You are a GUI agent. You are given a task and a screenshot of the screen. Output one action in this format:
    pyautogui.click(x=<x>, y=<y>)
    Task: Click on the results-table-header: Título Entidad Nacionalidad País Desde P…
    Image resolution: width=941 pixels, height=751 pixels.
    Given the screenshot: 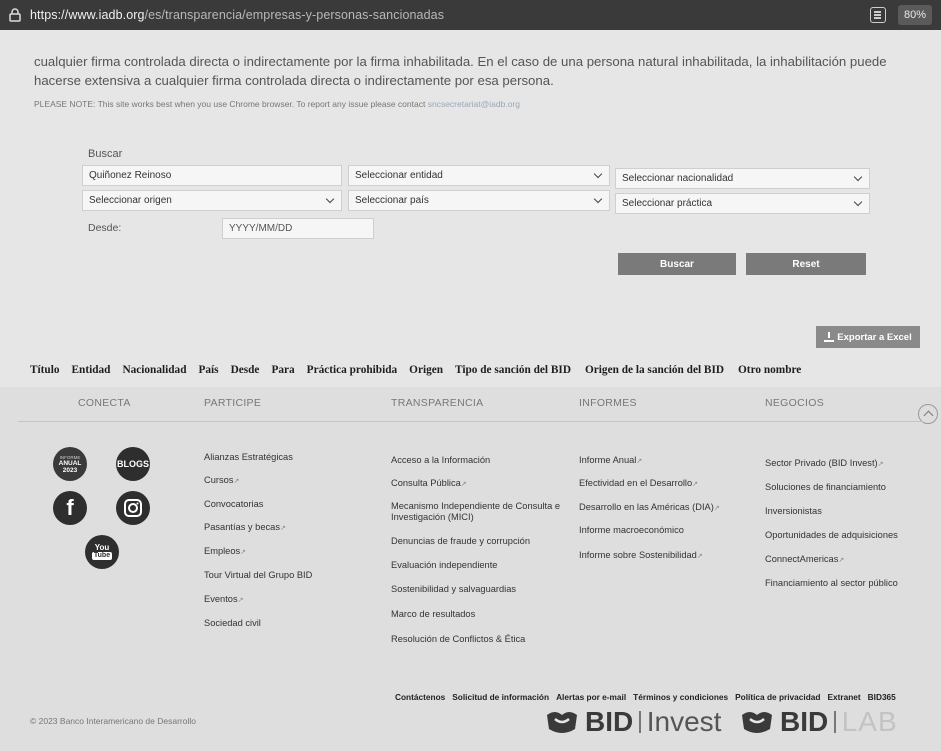 What is the action you would take?
    pyautogui.click(x=415, y=370)
    